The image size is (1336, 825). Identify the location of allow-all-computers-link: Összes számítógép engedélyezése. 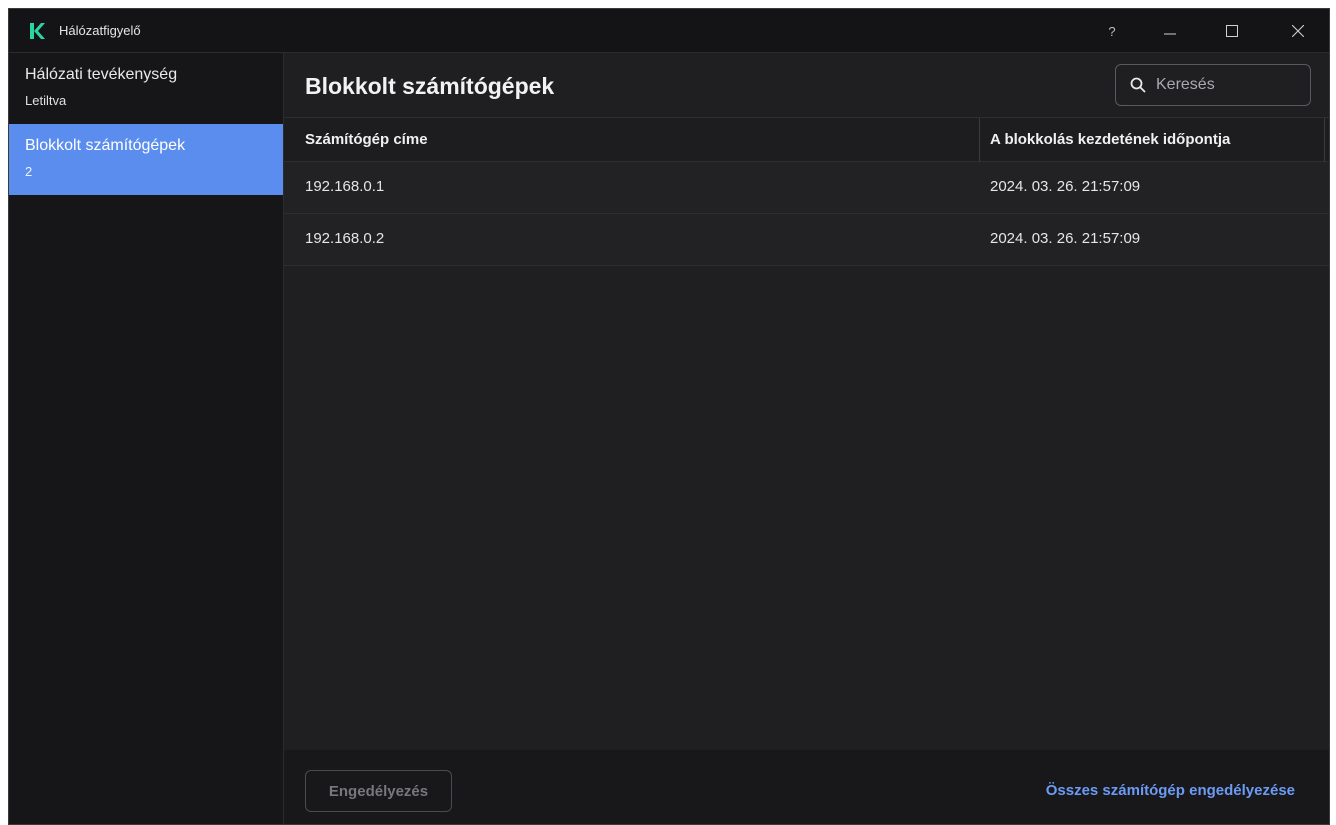
(1170, 790).